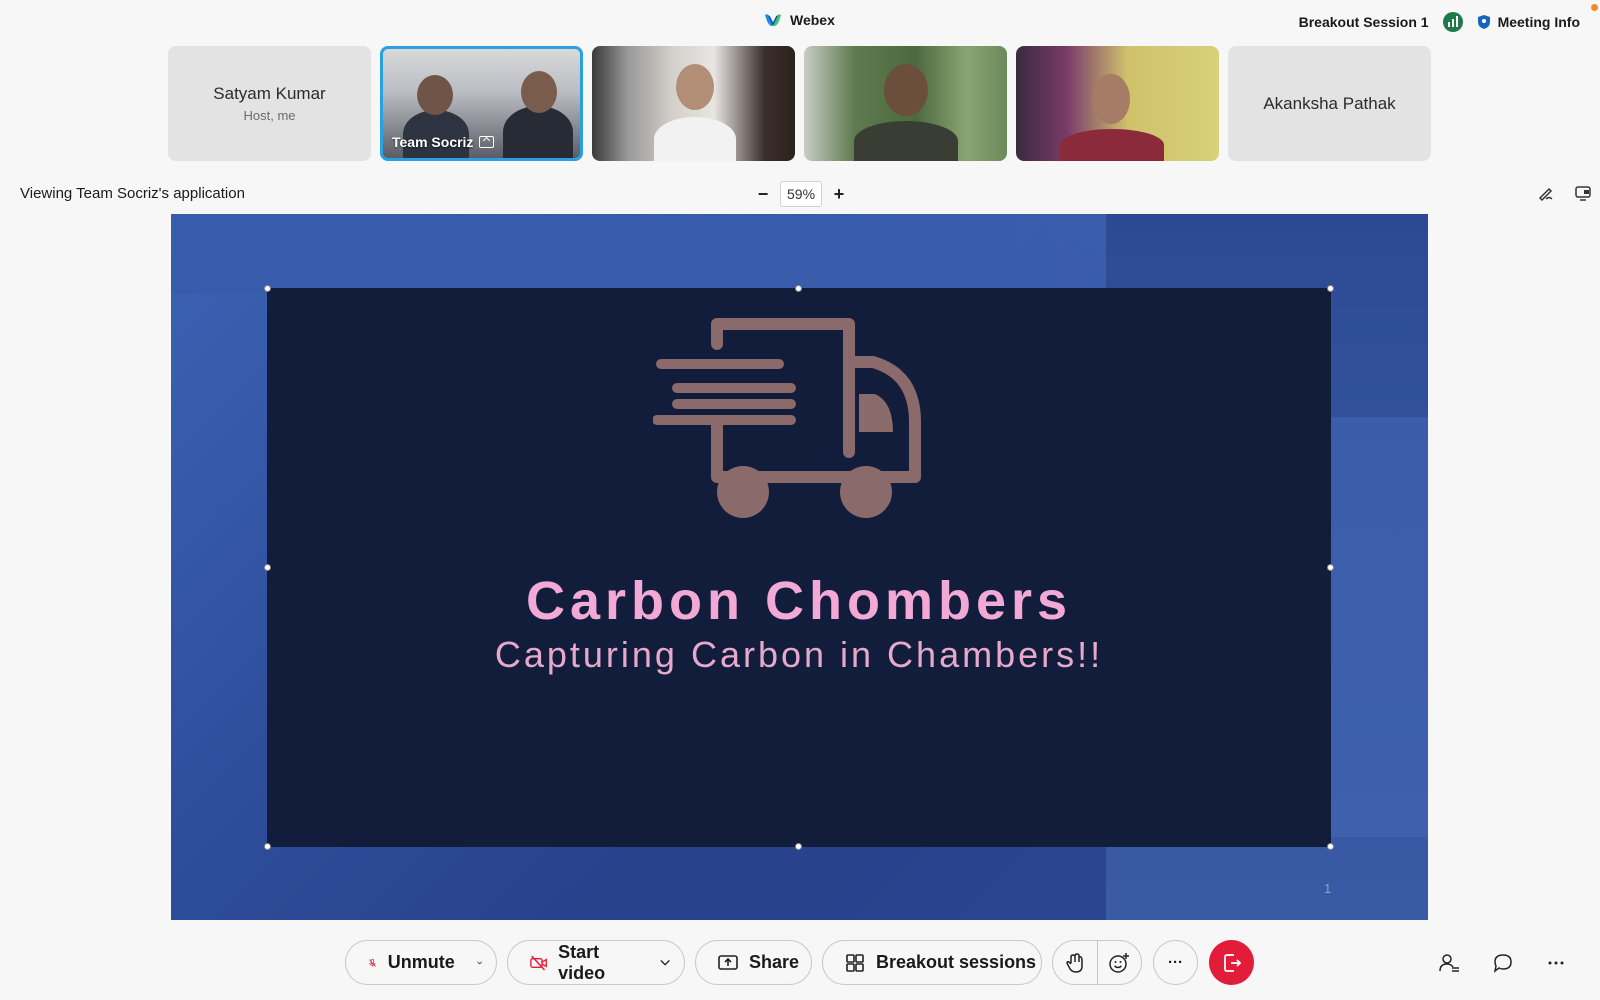  Describe the element at coordinates (1449, 963) in the screenshot. I see `participants-icon` at that location.